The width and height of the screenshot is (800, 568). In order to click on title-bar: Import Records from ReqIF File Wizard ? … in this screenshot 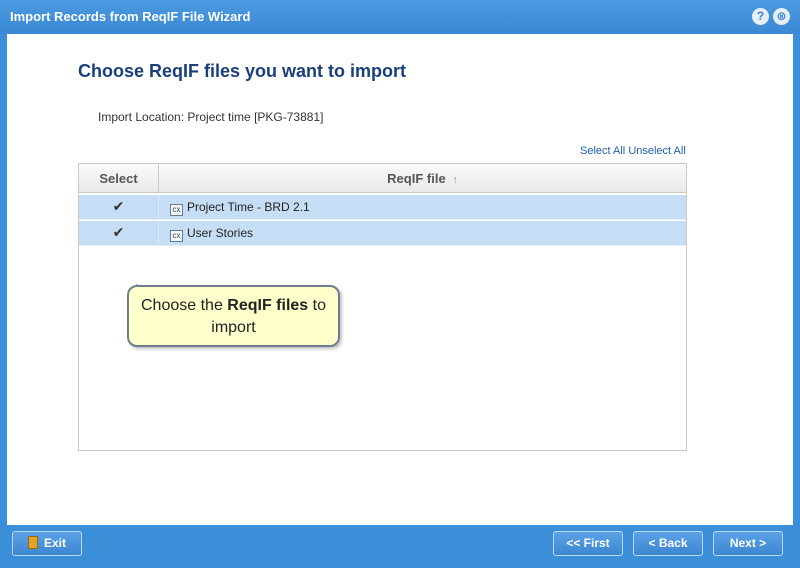, I will do `click(400, 17)`.